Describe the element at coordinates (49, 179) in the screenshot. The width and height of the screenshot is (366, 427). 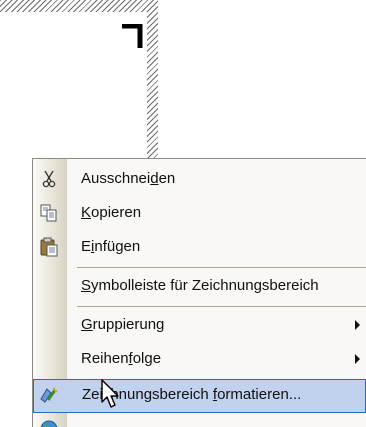
I see `scissors-icon` at that location.